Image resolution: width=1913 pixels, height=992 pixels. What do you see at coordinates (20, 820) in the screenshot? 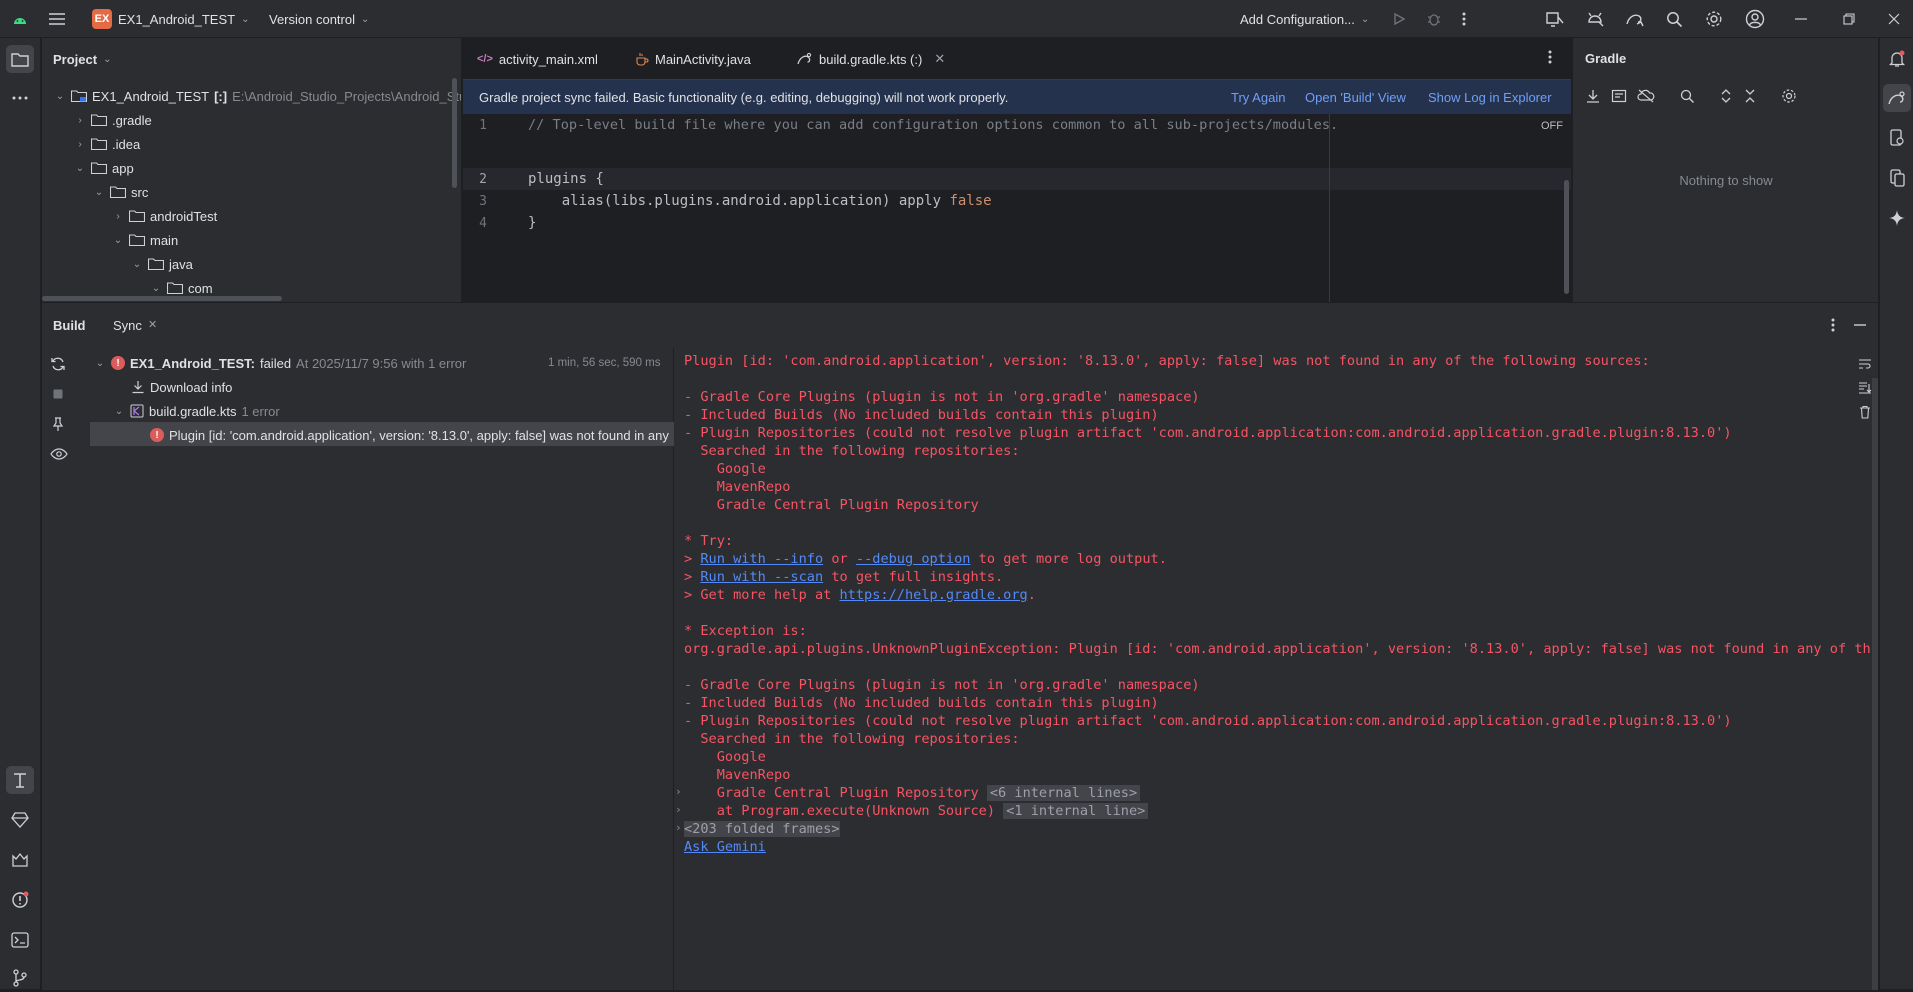
I see `gem-icon` at bounding box center [20, 820].